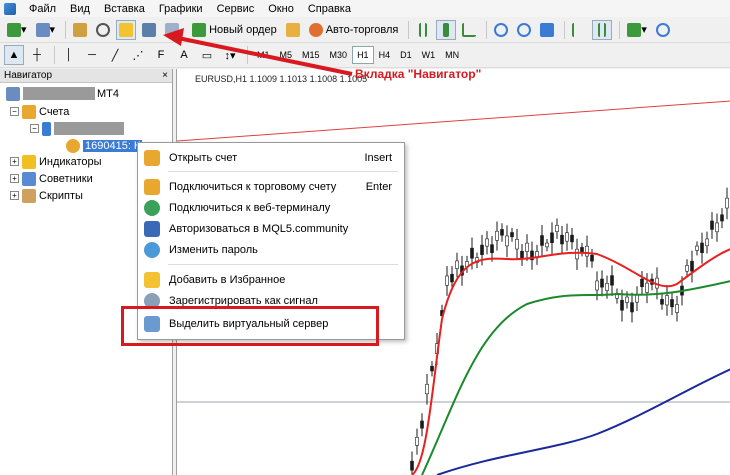 The height and width of the screenshot is (475, 730). I want to click on zoom-out-button, so click(524, 30).